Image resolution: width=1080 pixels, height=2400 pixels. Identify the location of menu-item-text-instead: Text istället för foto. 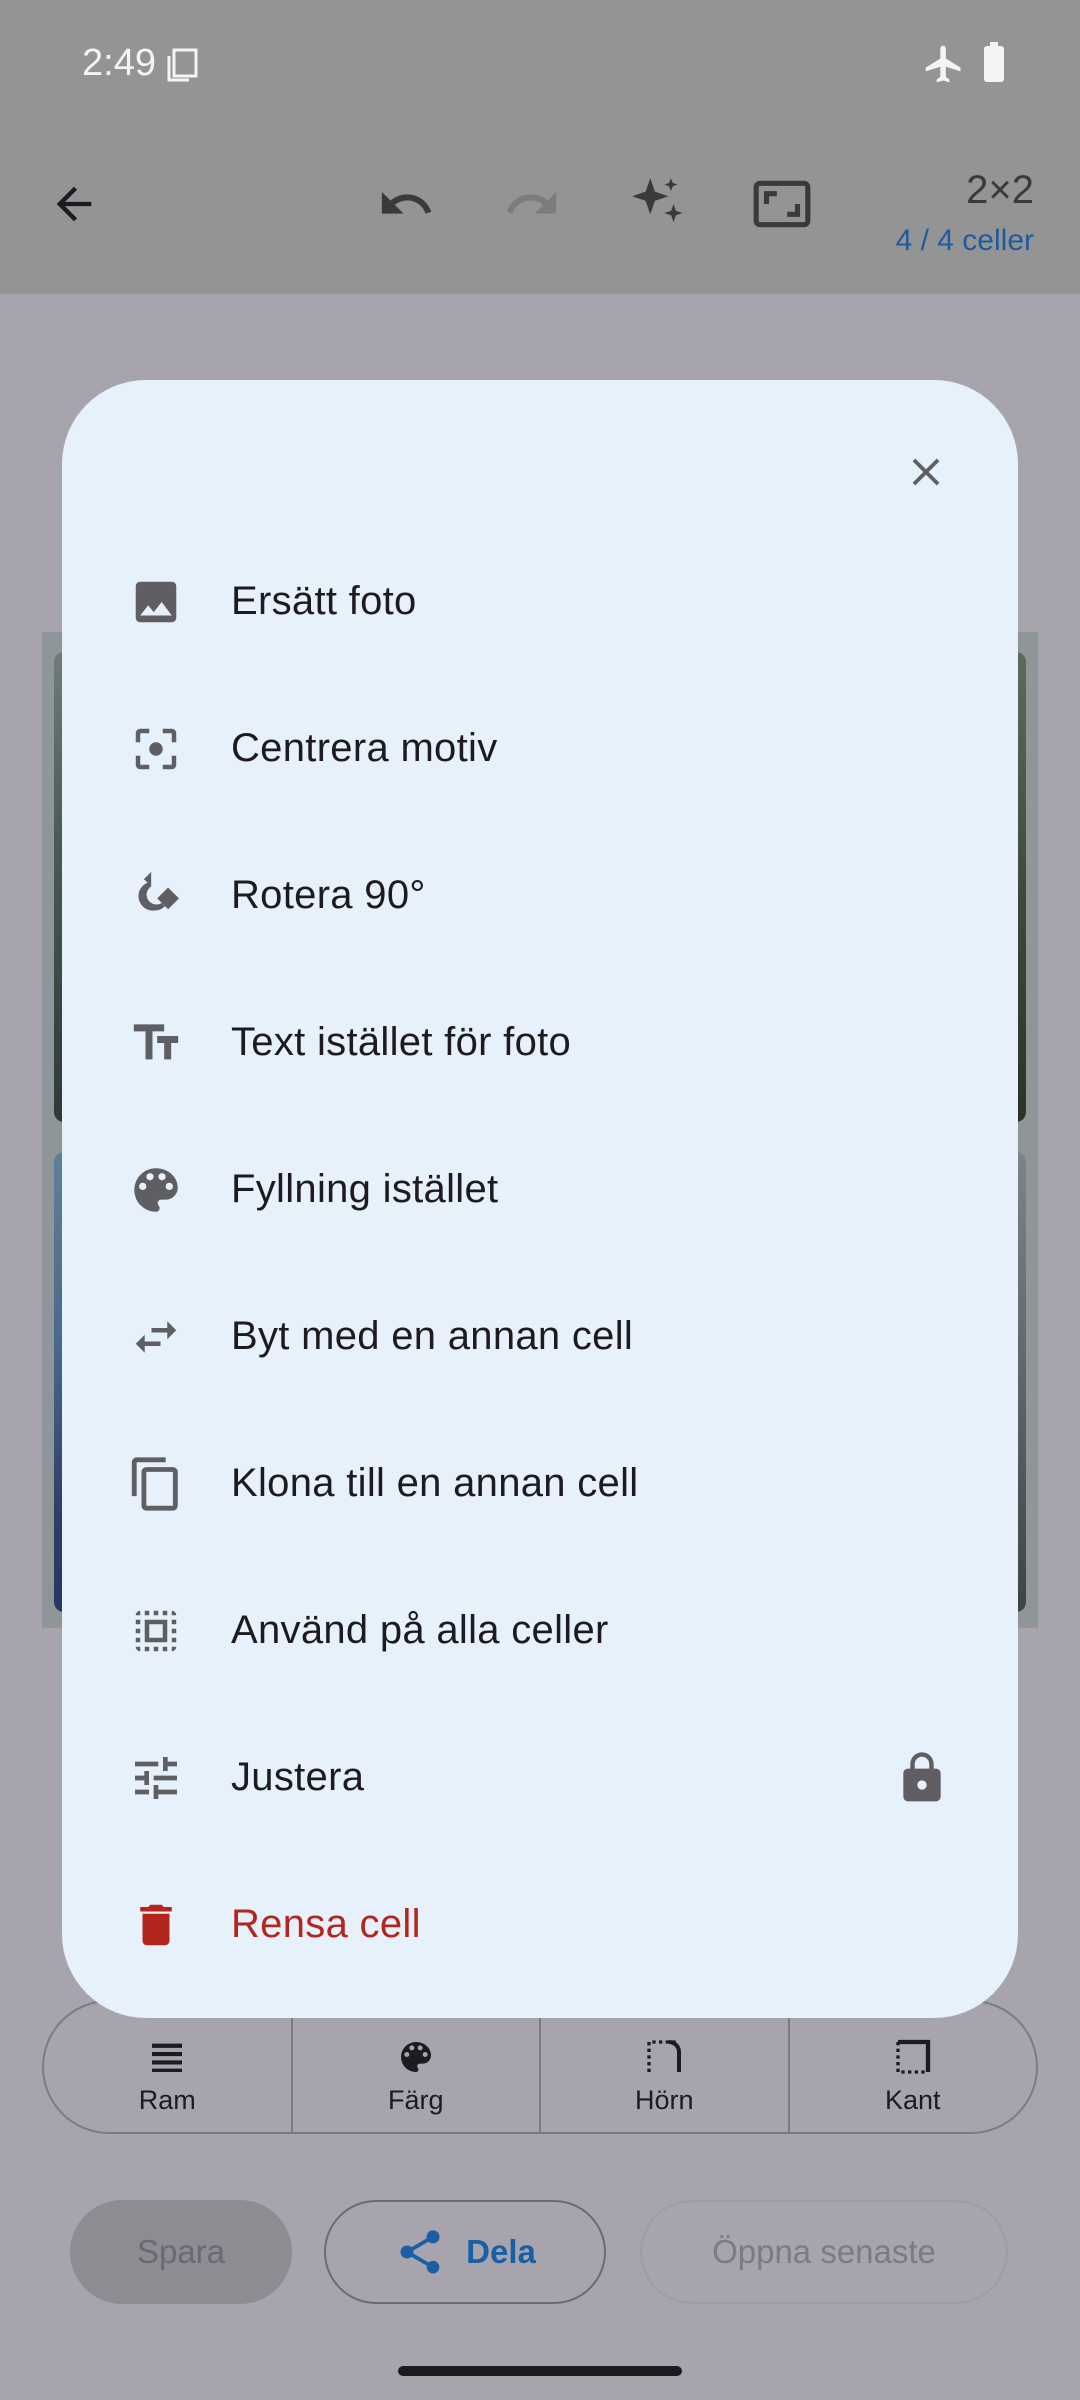
(540, 1042).